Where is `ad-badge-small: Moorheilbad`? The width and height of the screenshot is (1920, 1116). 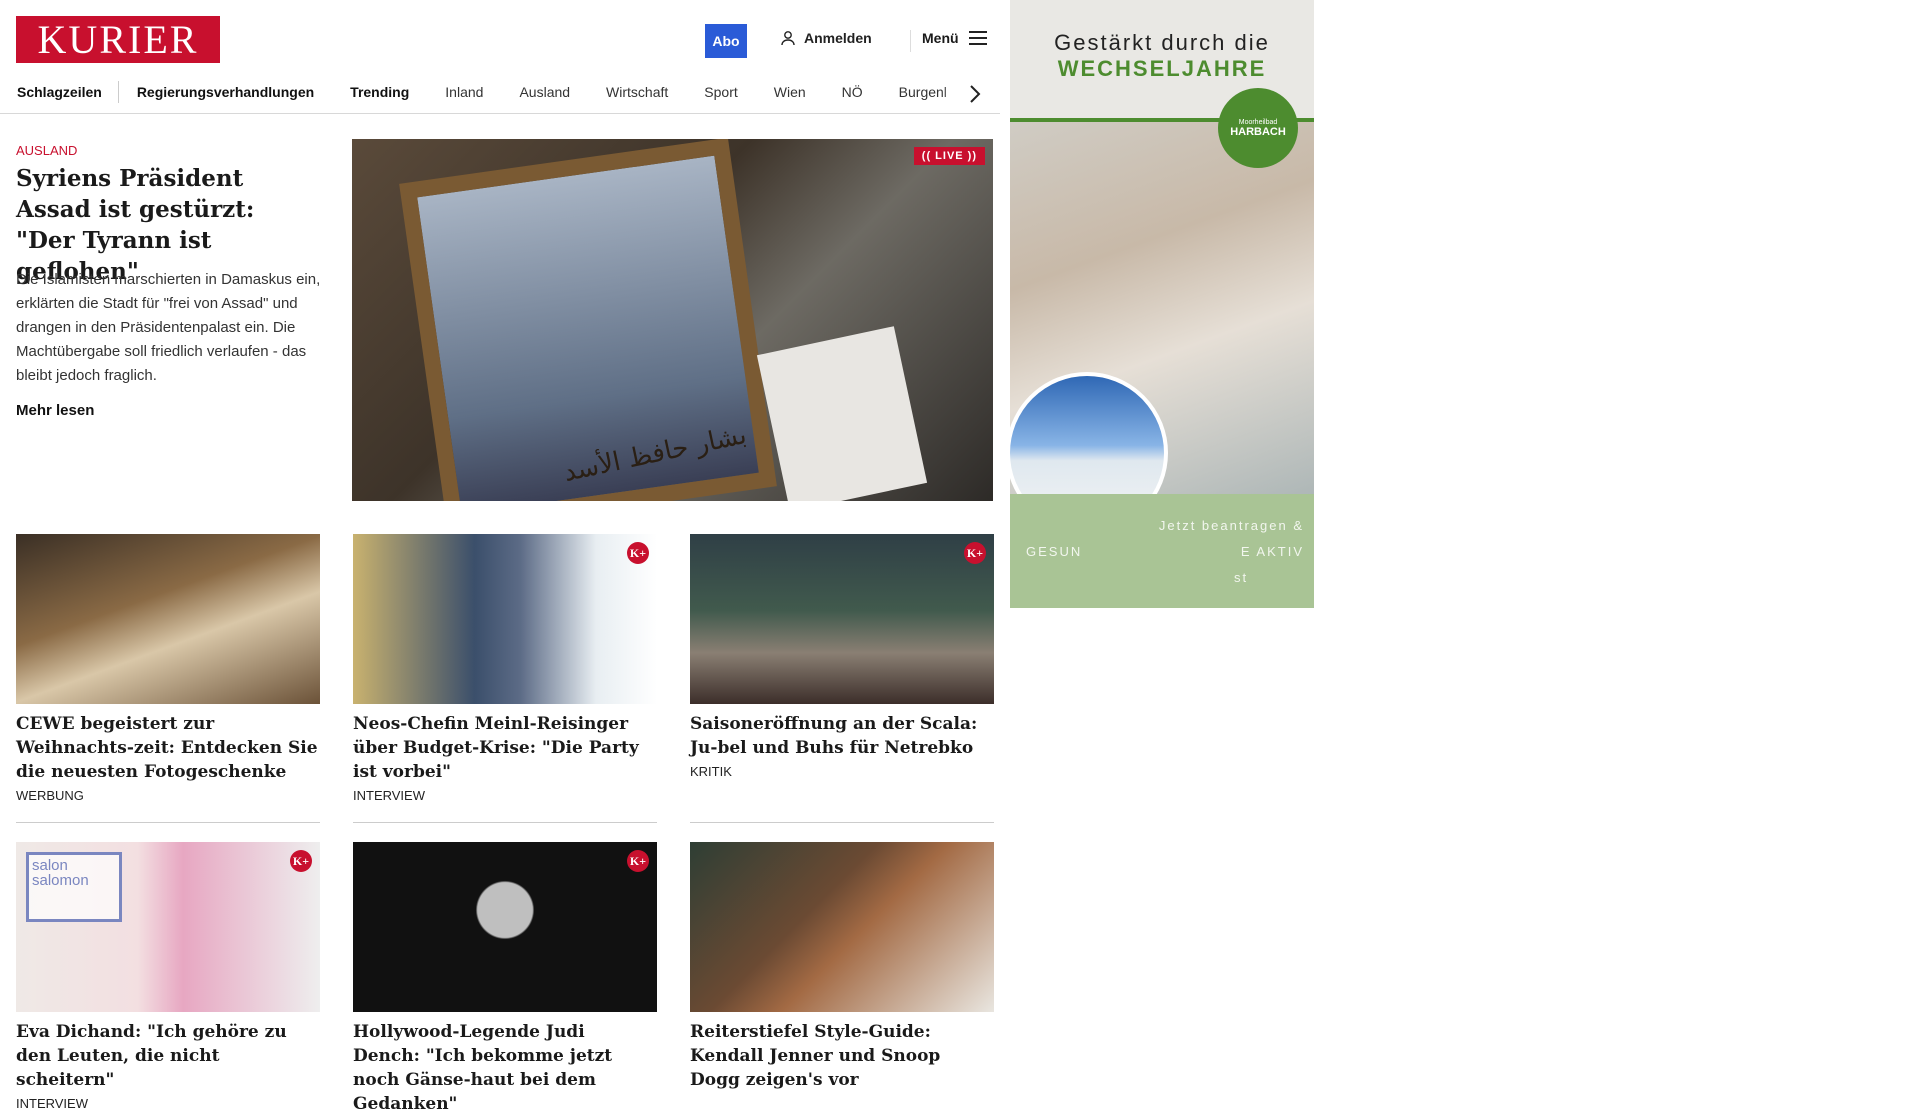
ad-badge-small: Moorheilbad is located at coordinates (1258, 122).